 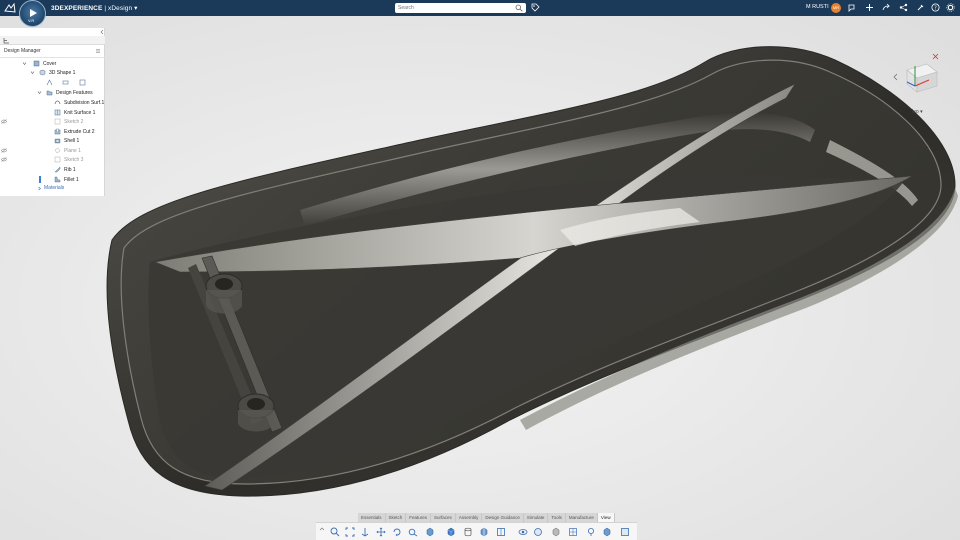 What do you see at coordinates (419, 517) in the screenshot?
I see `tab-features: Features` at bounding box center [419, 517].